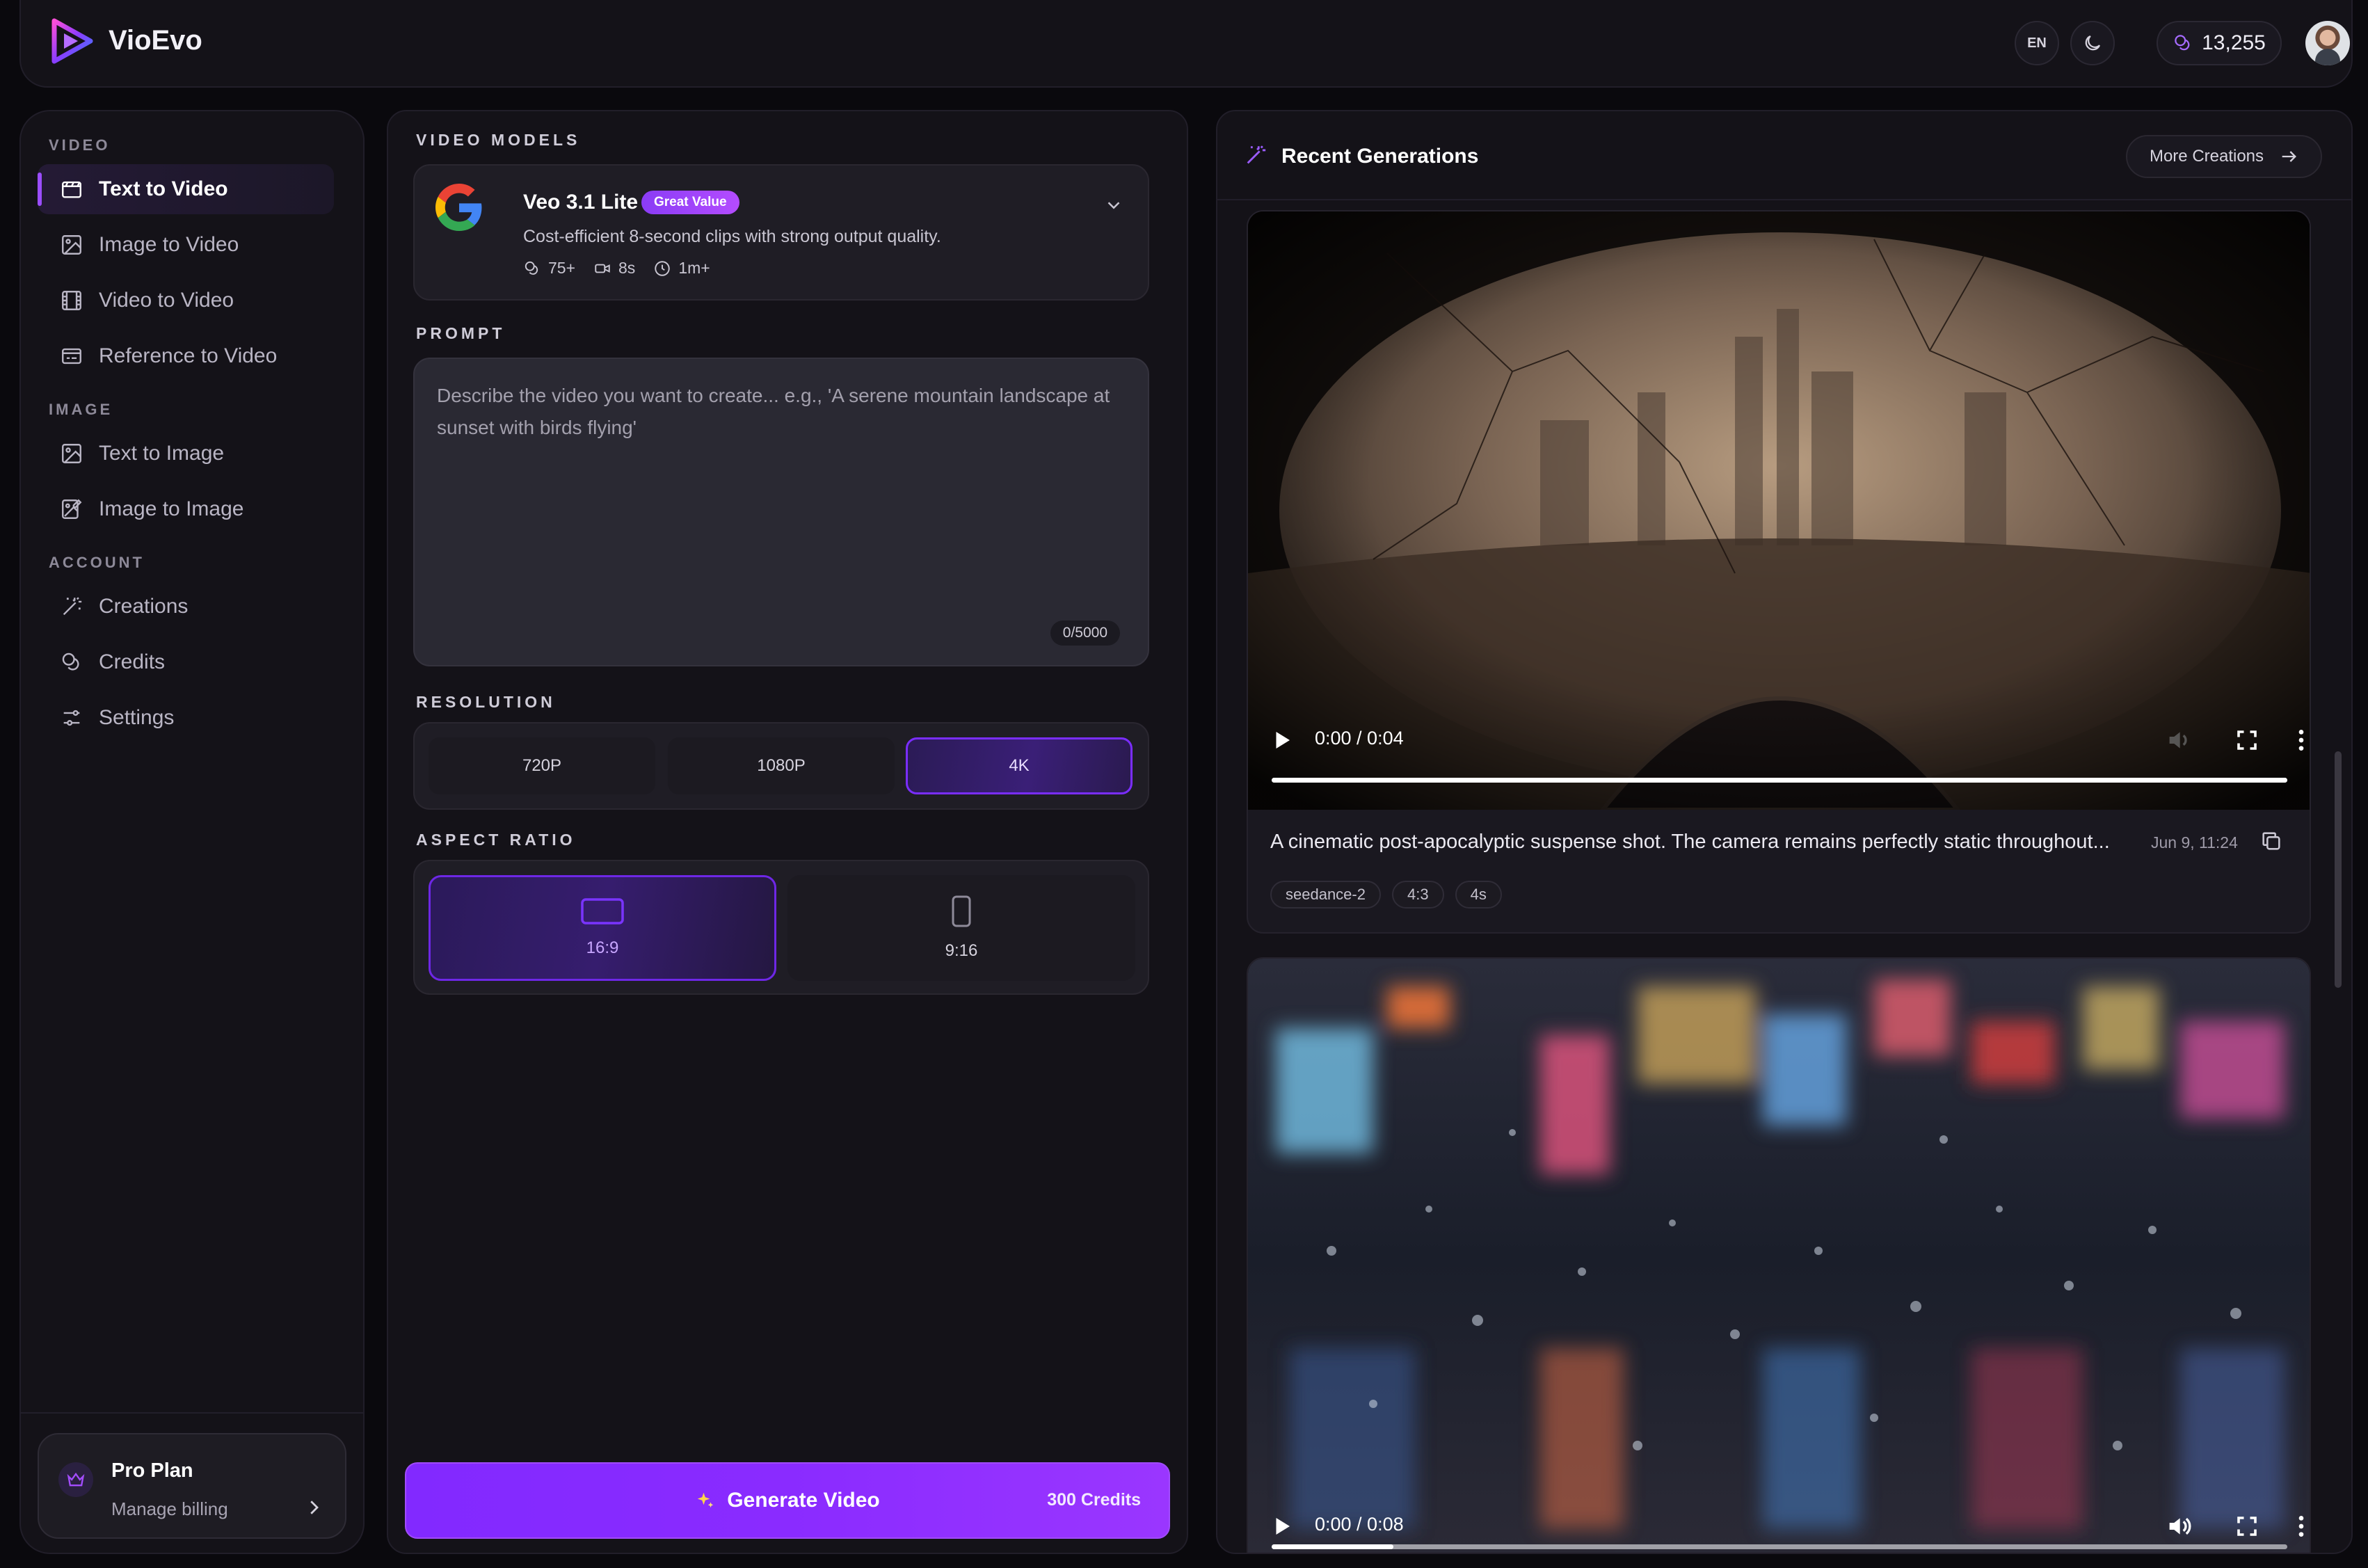 The image size is (2368, 1568). I want to click on aspect-option-9-16: 9:16, so click(961, 928).